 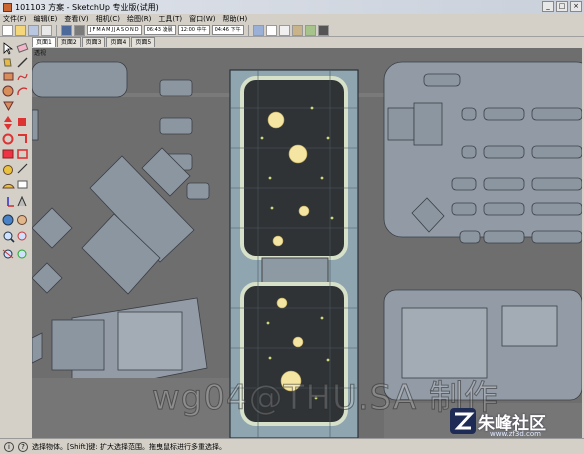 I want to click on menu-tools: 工具(T), so click(x=170, y=19).